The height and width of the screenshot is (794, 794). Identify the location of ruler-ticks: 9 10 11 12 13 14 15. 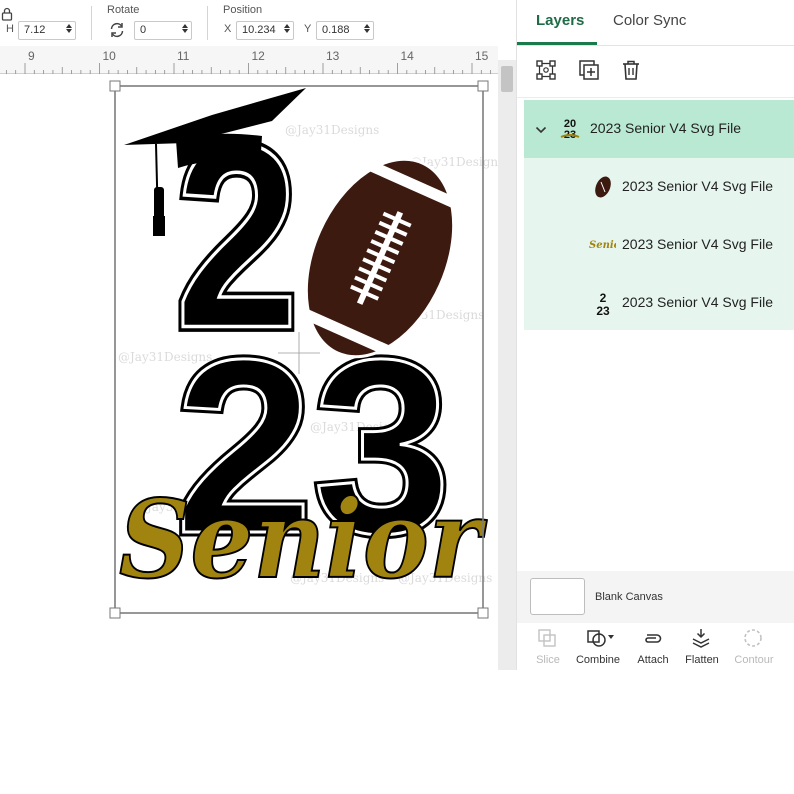
(248, 61).